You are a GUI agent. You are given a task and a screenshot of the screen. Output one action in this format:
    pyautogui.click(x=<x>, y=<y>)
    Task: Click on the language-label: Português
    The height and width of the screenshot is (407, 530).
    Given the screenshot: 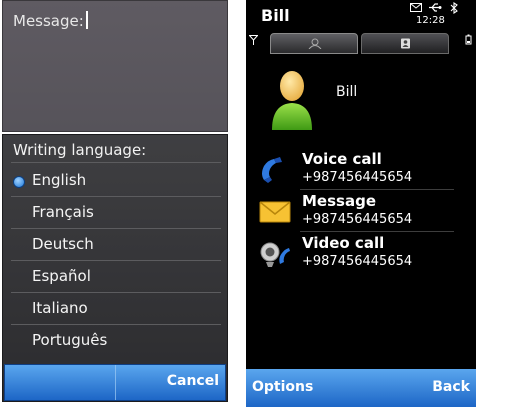 What is the action you would take?
    pyautogui.click(x=70, y=340)
    